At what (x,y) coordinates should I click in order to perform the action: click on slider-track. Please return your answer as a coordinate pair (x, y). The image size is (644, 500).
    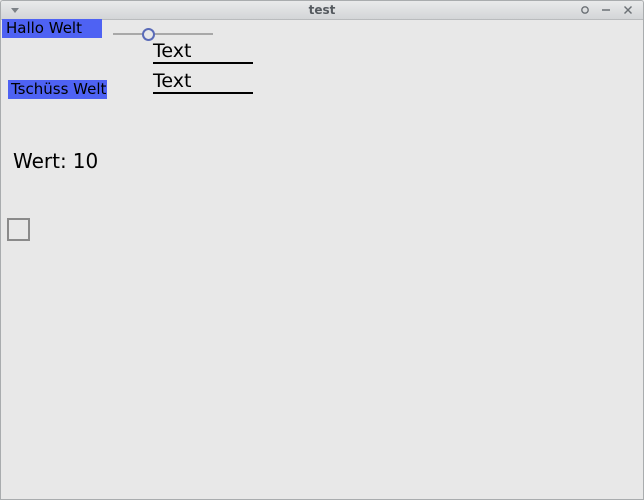
    Looking at the image, I should click on (163, 34).